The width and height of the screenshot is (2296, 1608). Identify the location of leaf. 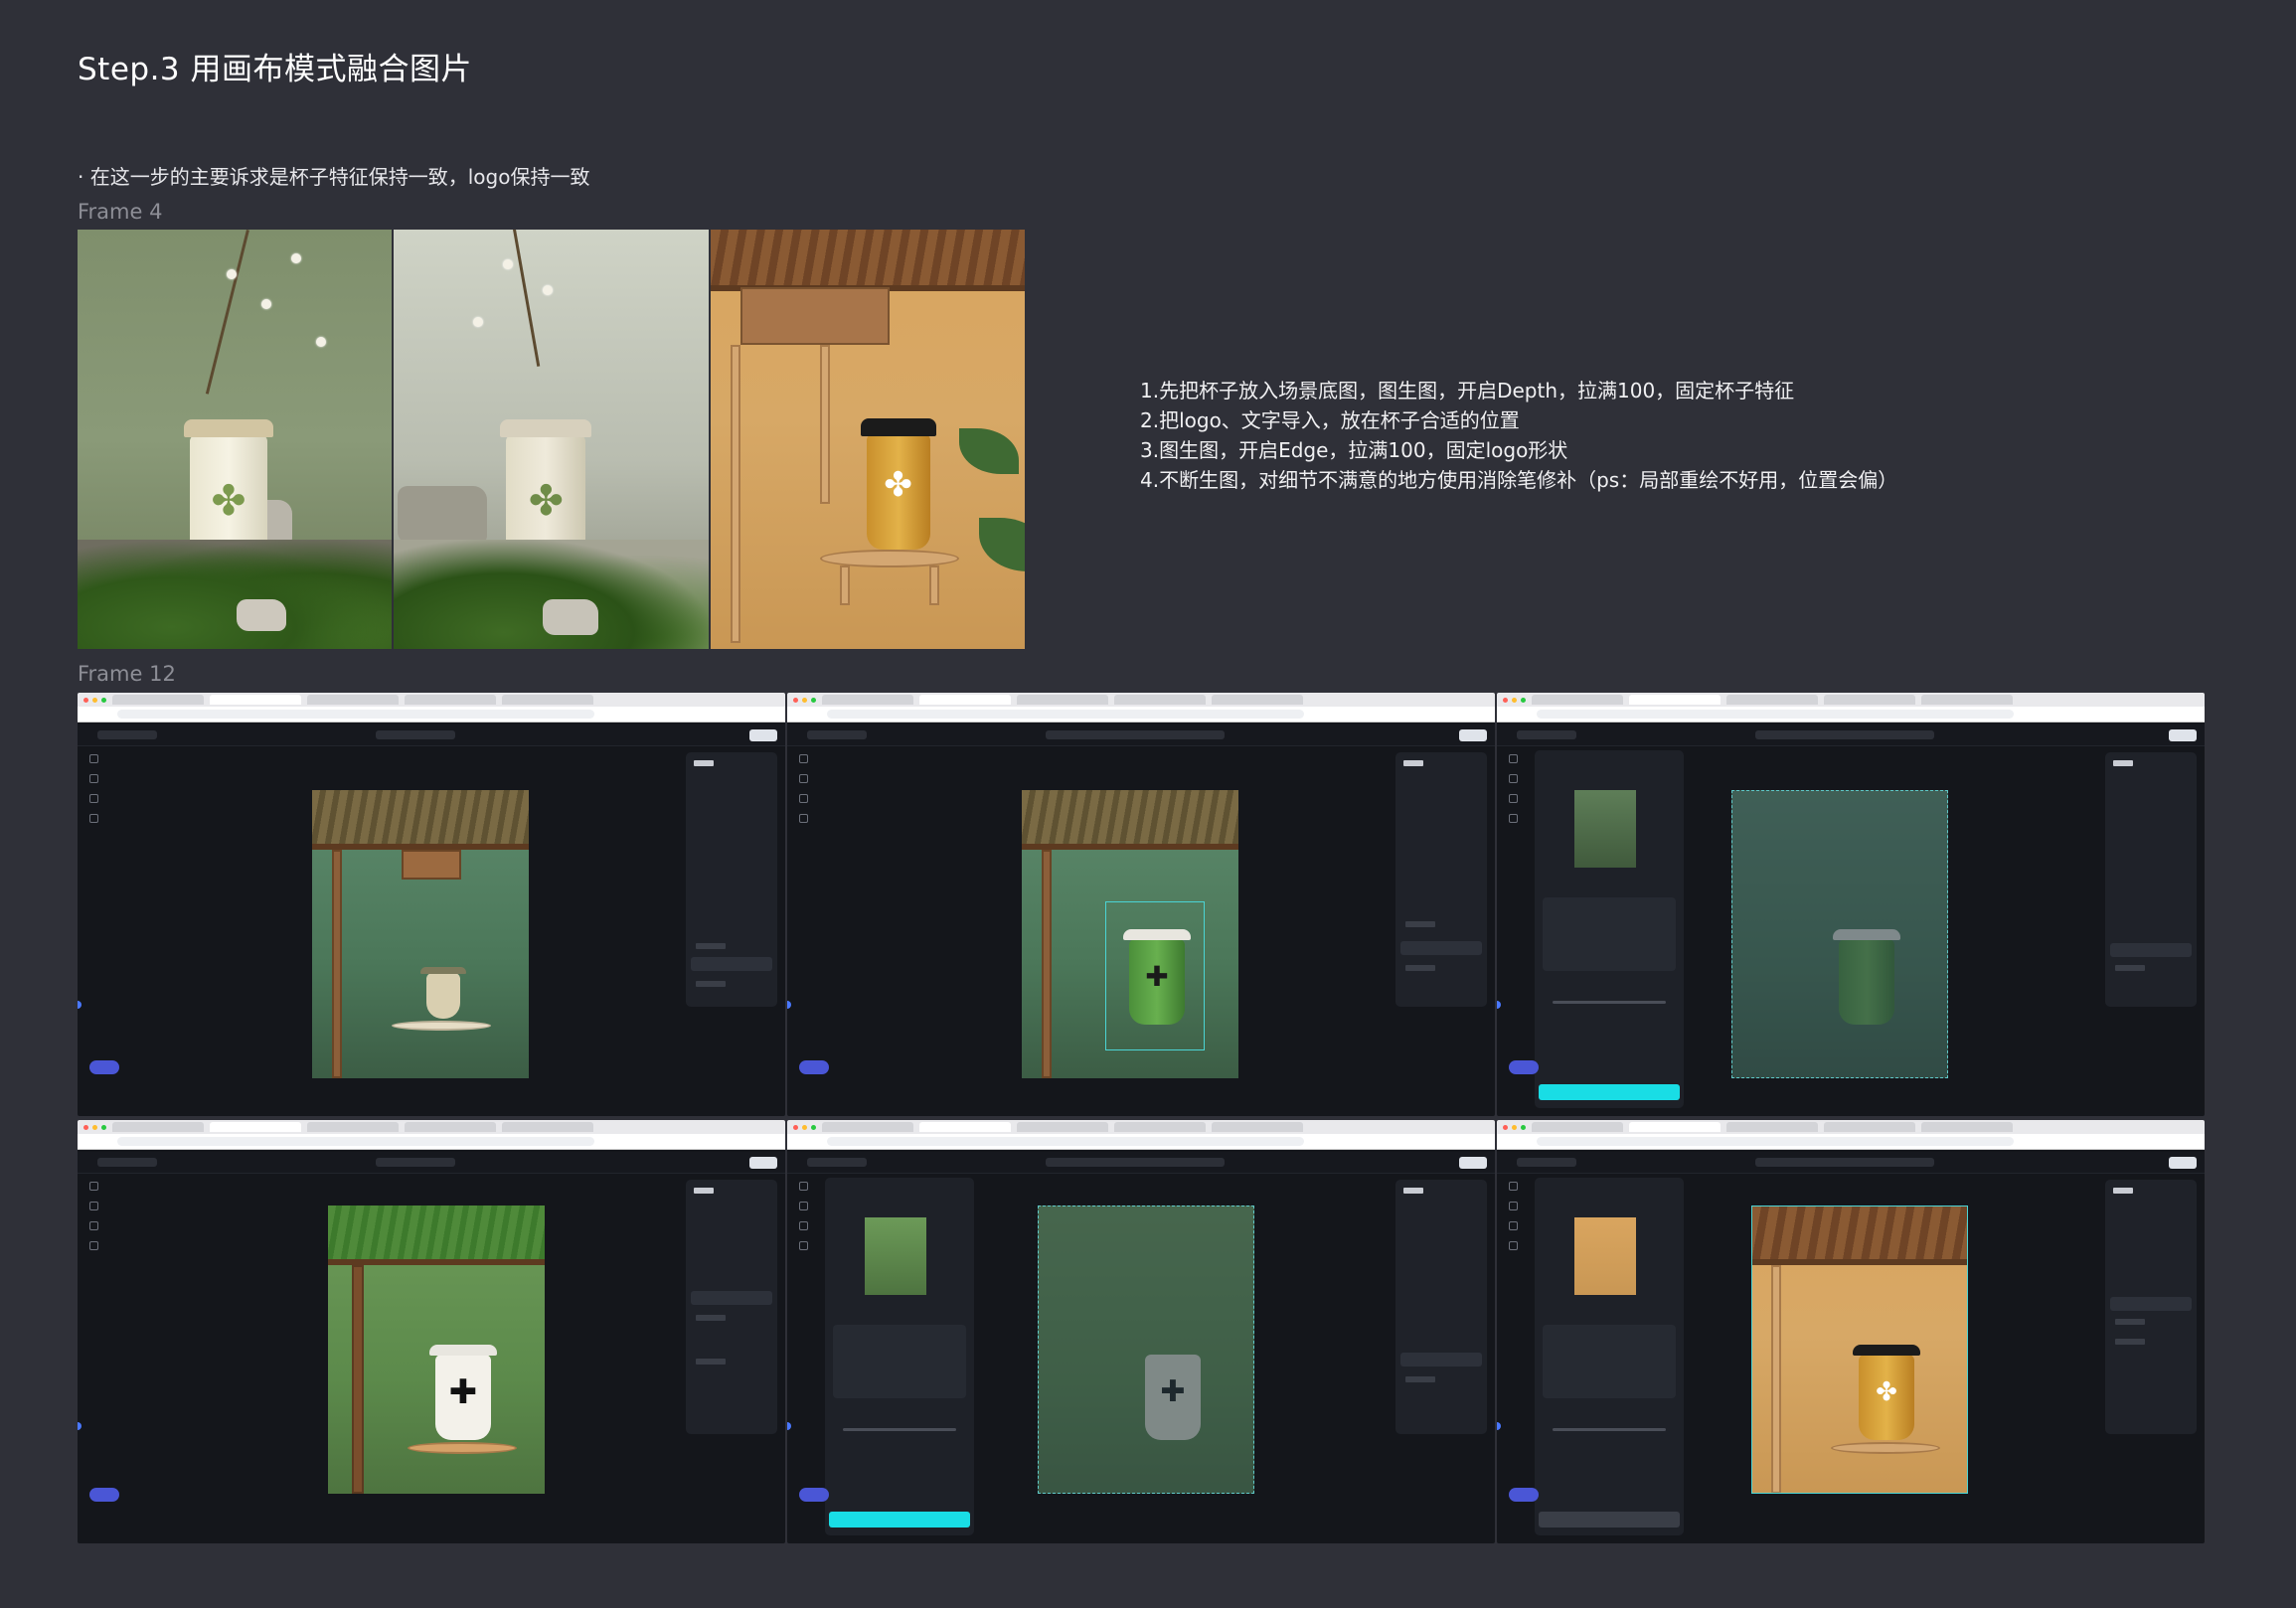
(1001, 544).